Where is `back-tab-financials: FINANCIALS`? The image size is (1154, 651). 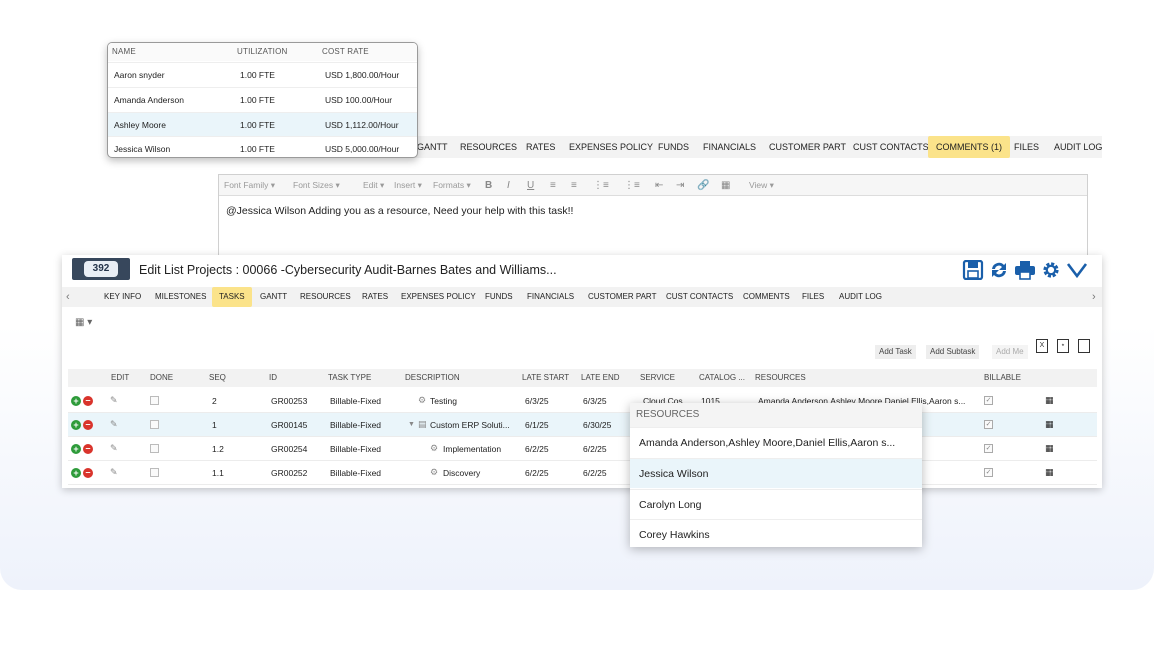 back-tab-financials: FINANCIALS is located at coordinates (729, 147).